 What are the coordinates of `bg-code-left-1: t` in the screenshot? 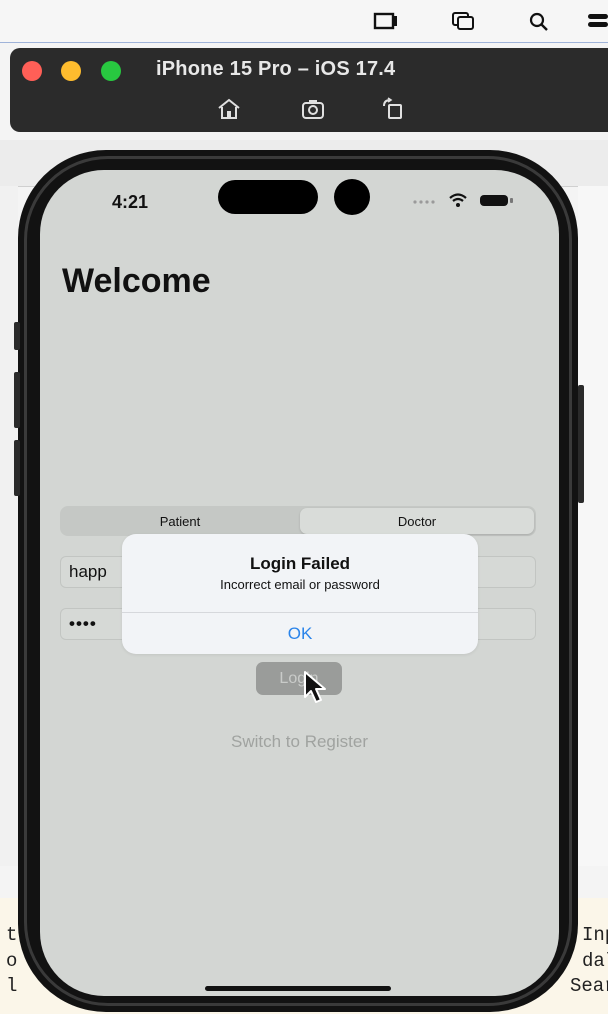 It's located at (12, 935).